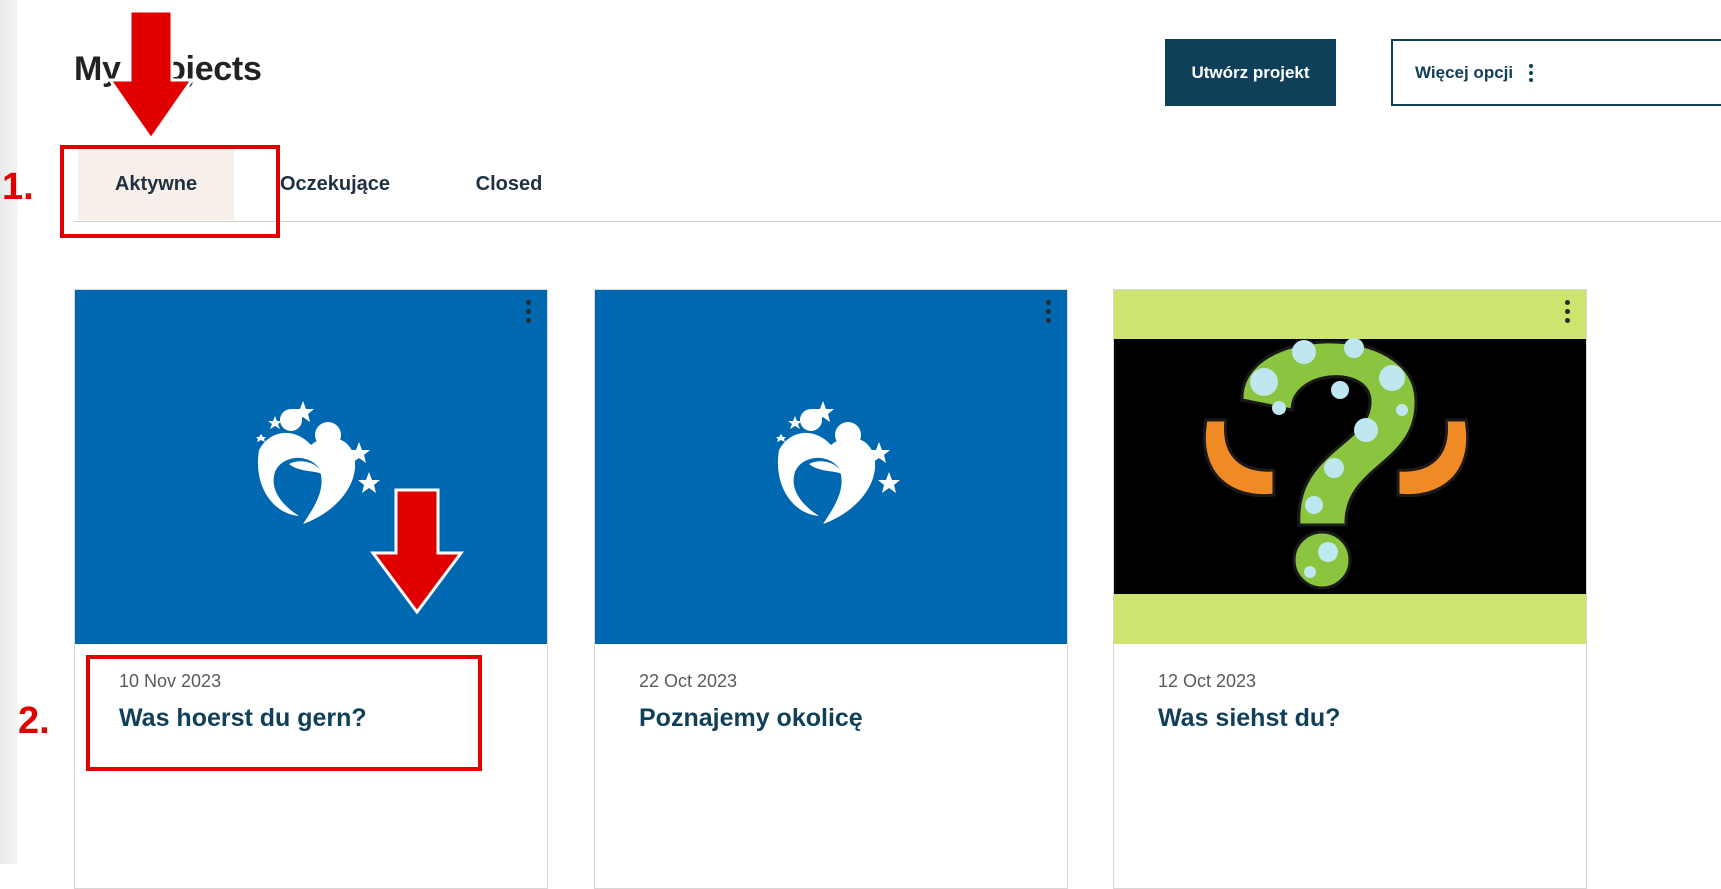 This screenshot has height=889, width=1721. What do you see at coordinates (1250, 72) in the screenshot?
I see `create-project-button: Utwórz projekt` at bounding box center [1250, 72].